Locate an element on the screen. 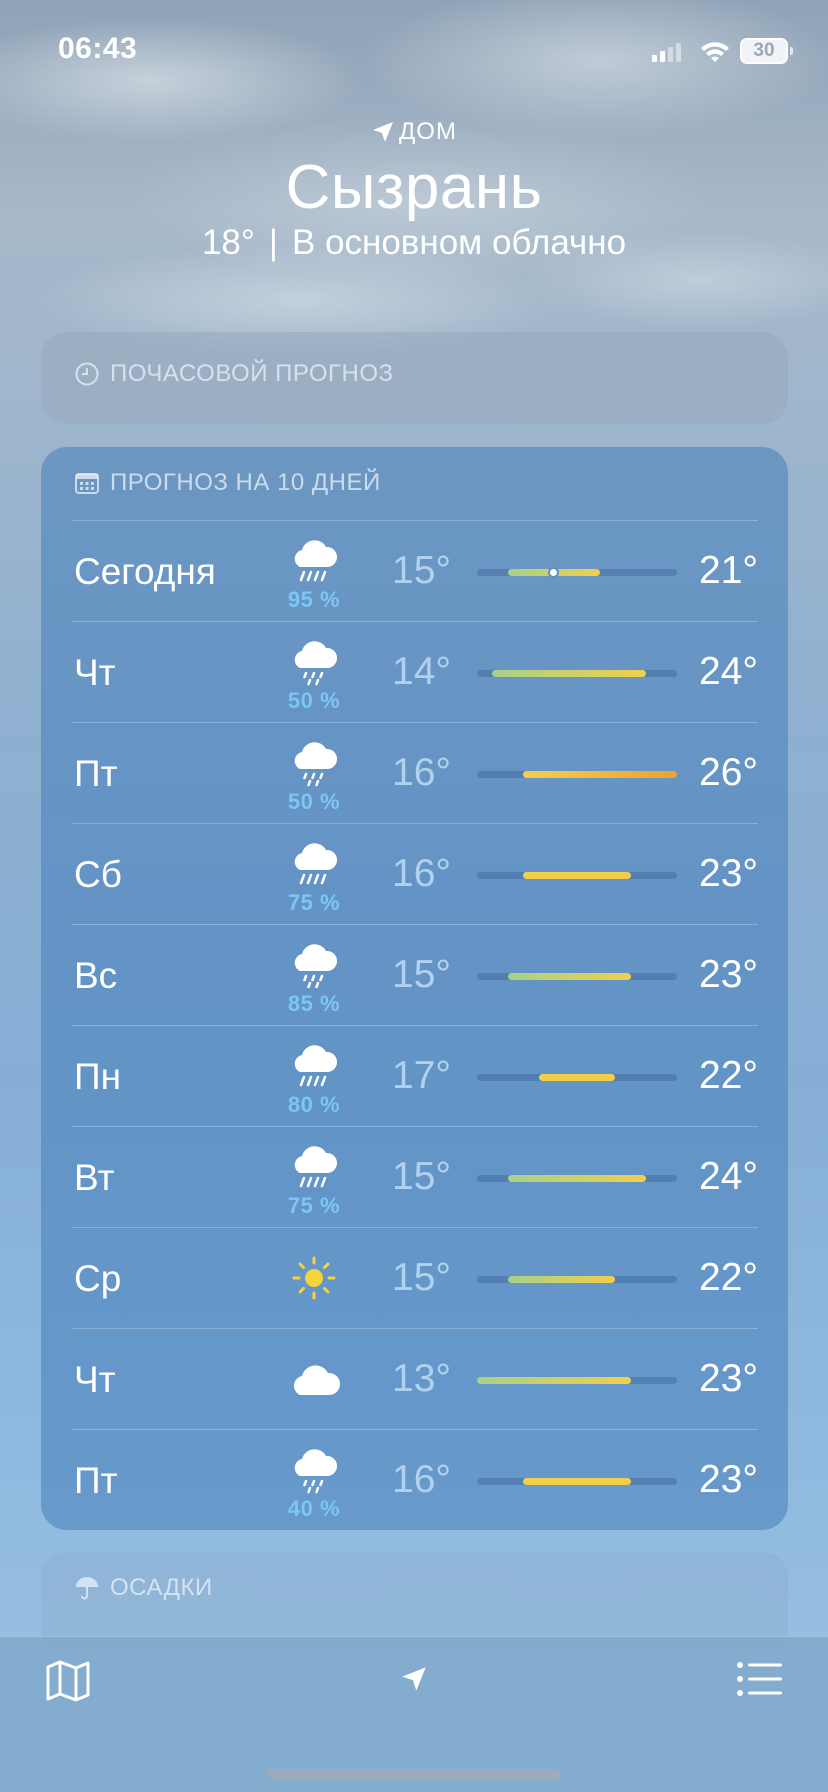 Image resolution: width=828 pixels, height=1792 pixels. current-conditions: 18° | В основном облачно is located at coordinates (414, 243).